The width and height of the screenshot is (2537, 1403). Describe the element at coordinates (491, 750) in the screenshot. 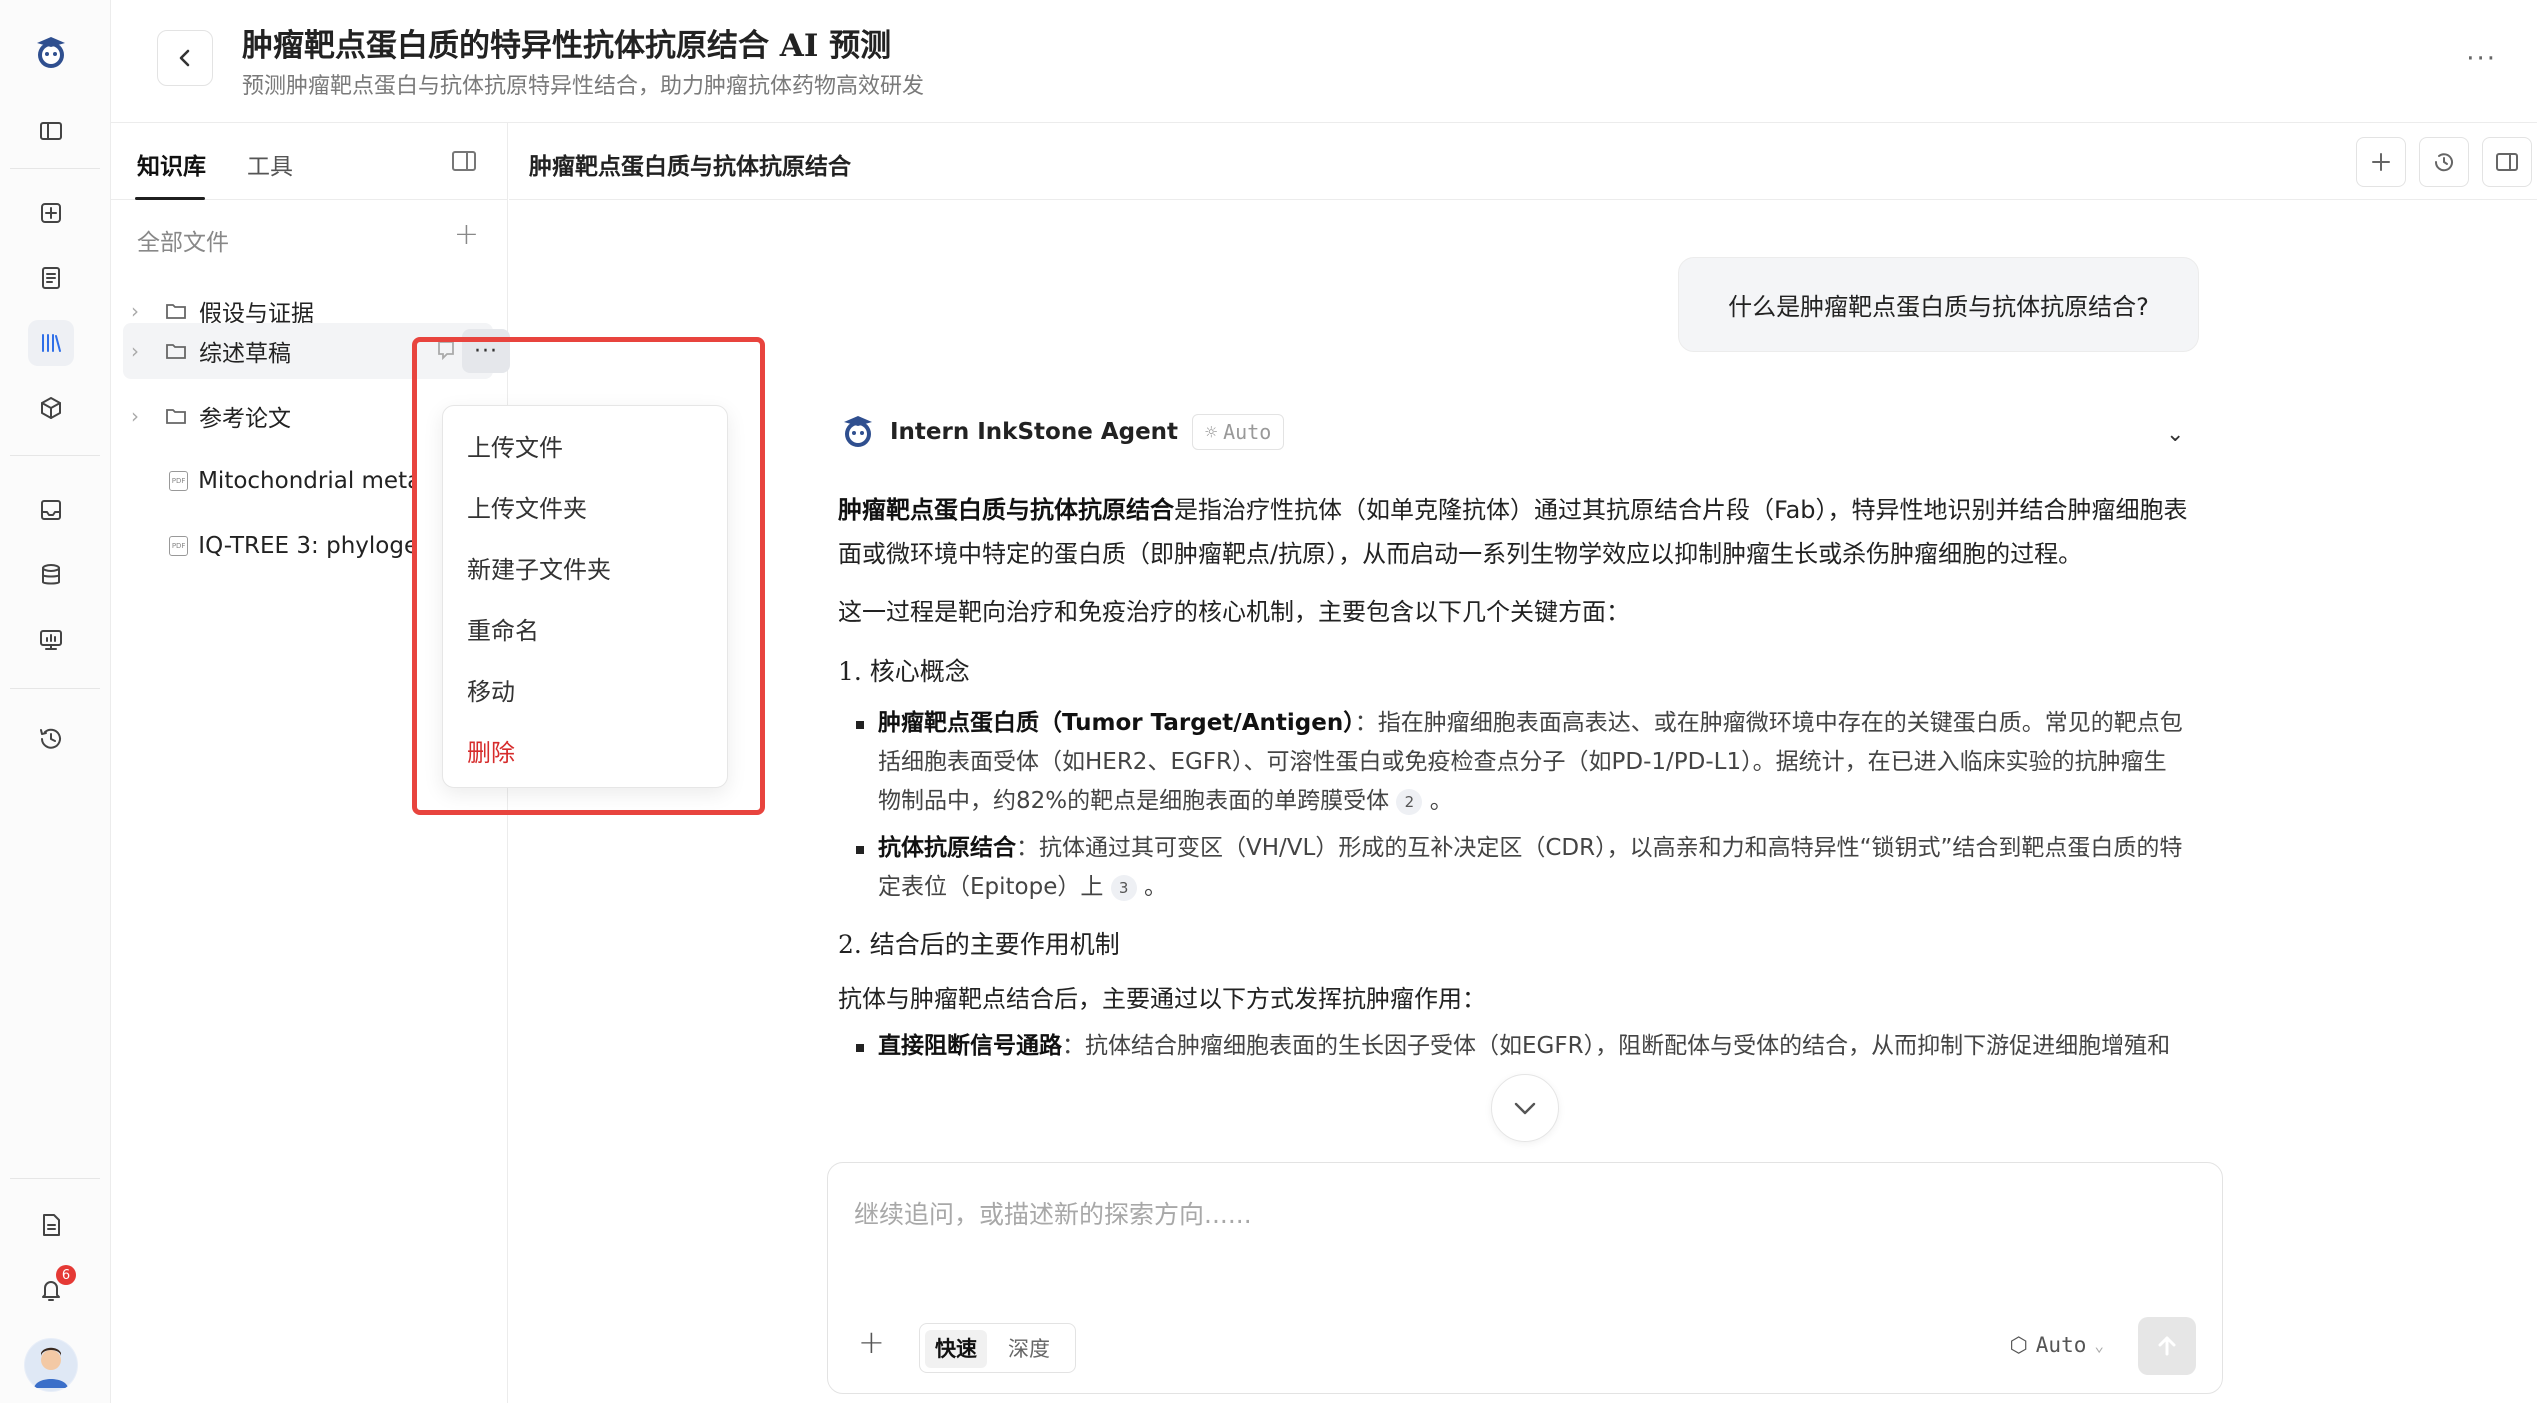

I see `menu-delete: 删除` at that location.